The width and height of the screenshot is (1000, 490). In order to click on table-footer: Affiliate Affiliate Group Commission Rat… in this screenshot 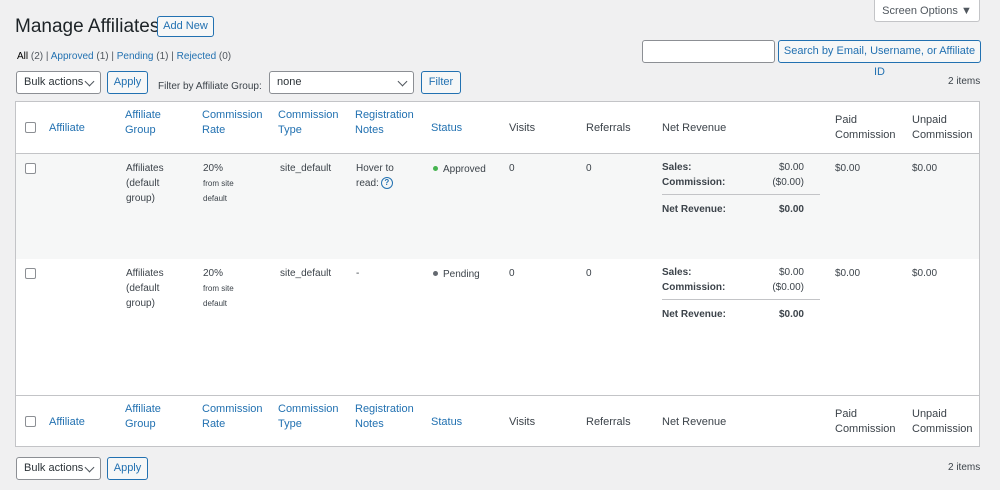, I will do `click(497, 421)`.